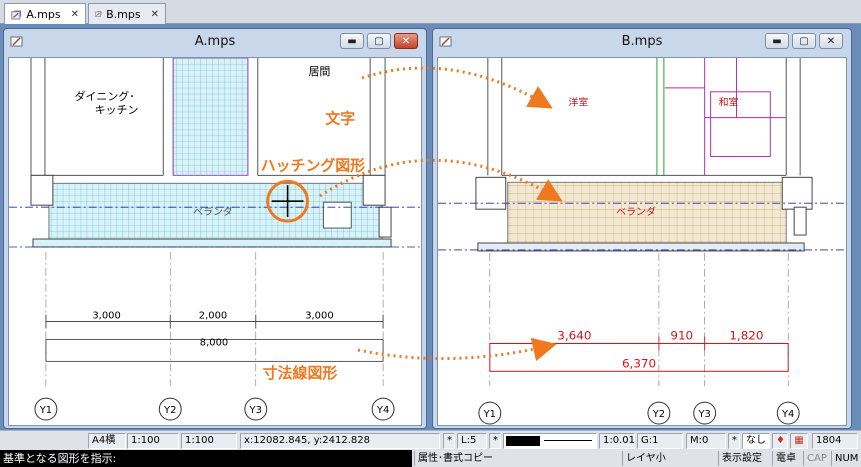  I want to click on room-label: 和室, so click(729, 102).